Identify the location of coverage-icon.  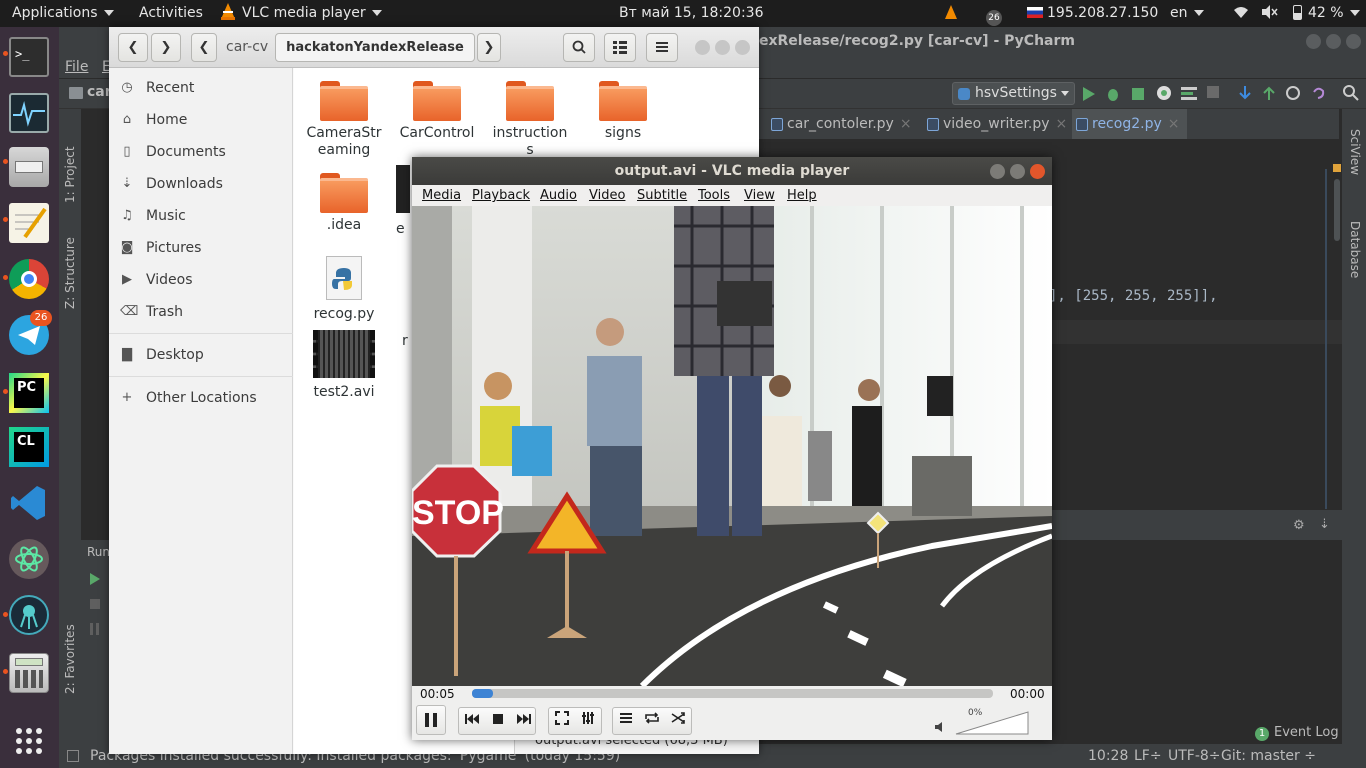
(1138, 93).